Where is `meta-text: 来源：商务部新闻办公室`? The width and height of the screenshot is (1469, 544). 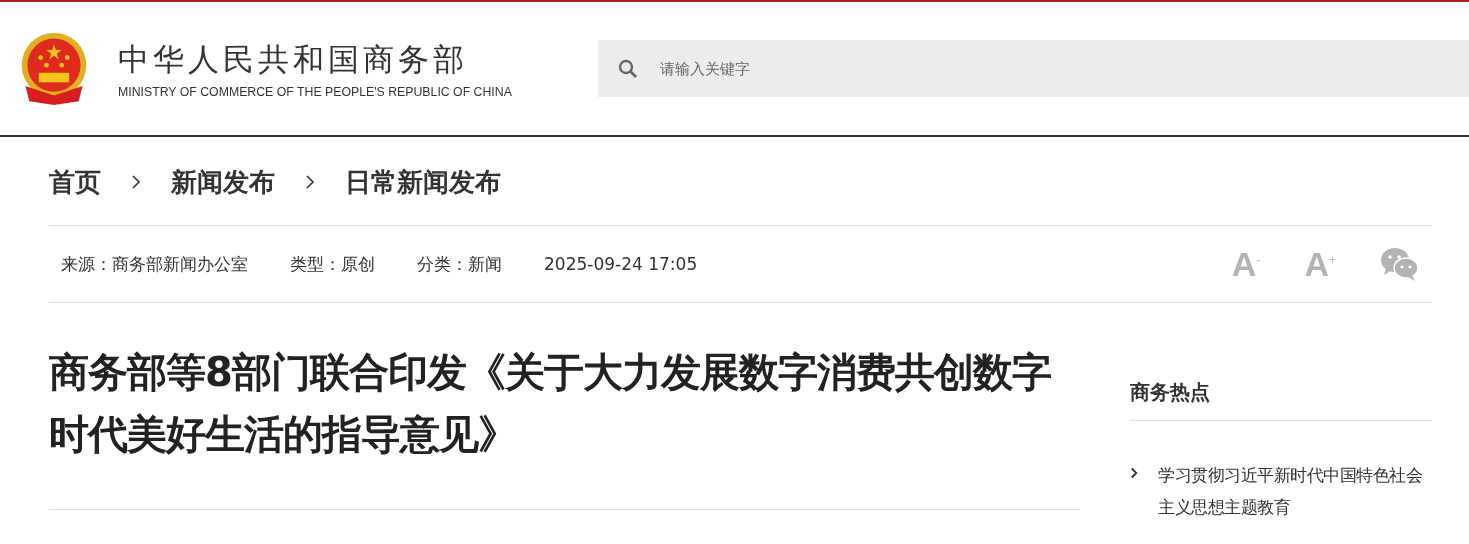
meta-text: 来源：商务部新闻办公室 is located at coordinates (154, 264).